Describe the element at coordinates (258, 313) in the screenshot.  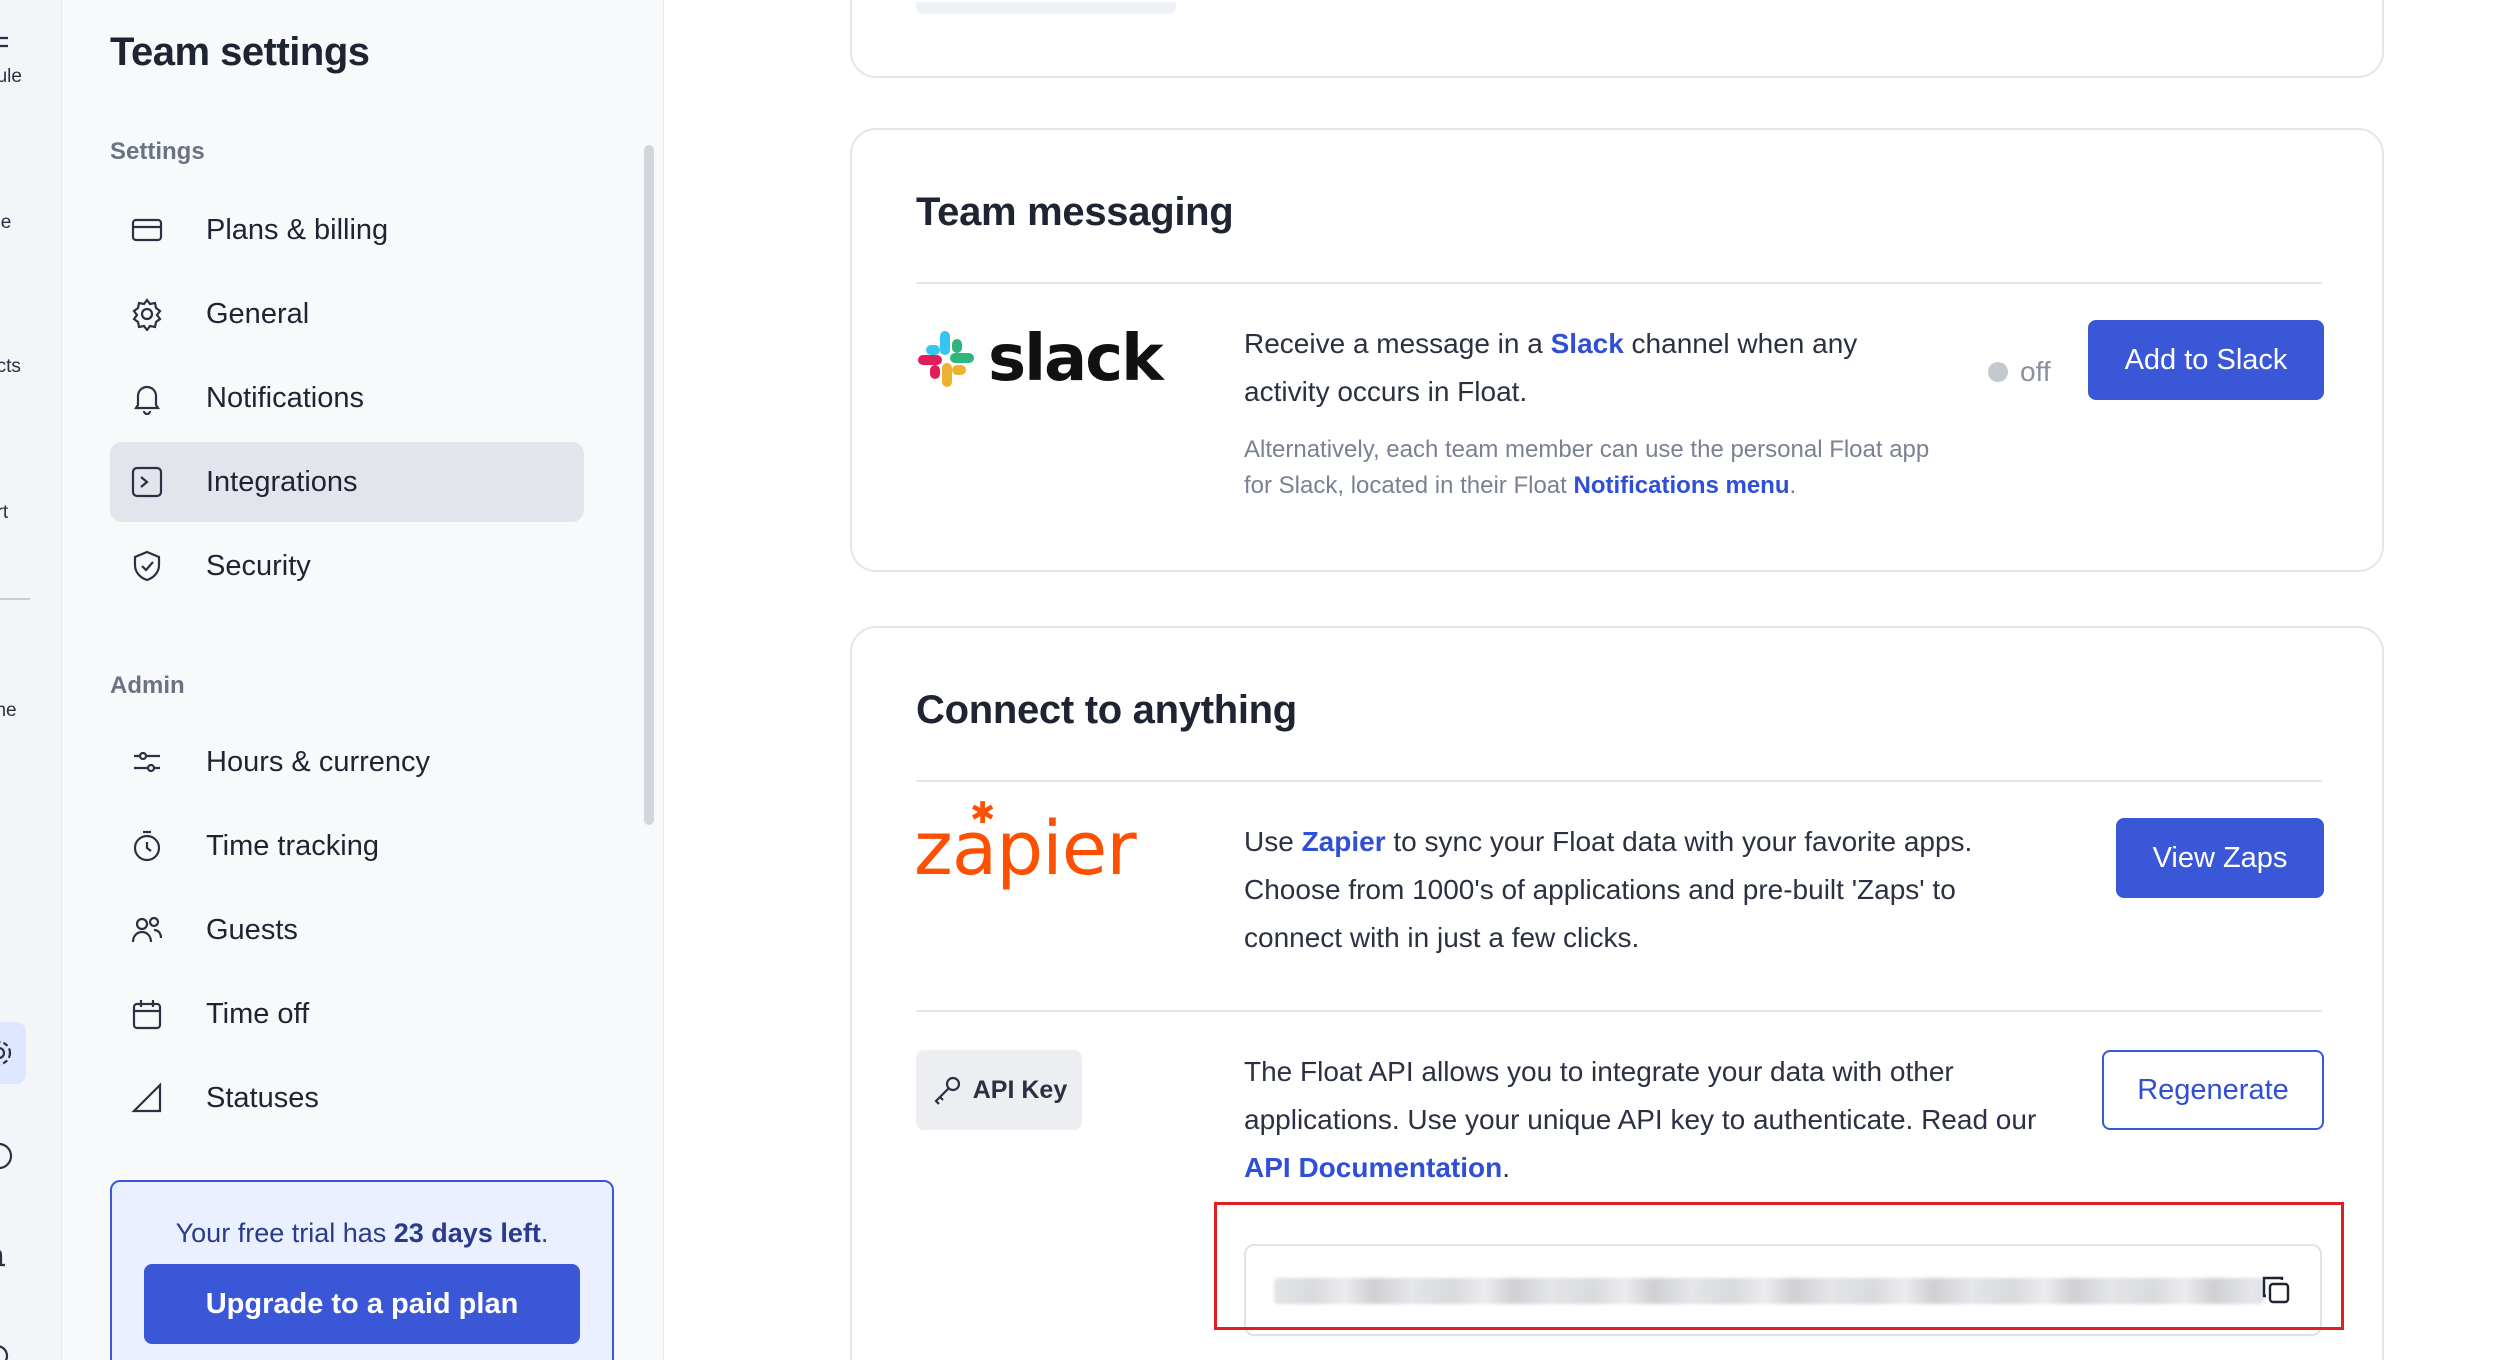
I see `sidebar-item-label: General` at that location.